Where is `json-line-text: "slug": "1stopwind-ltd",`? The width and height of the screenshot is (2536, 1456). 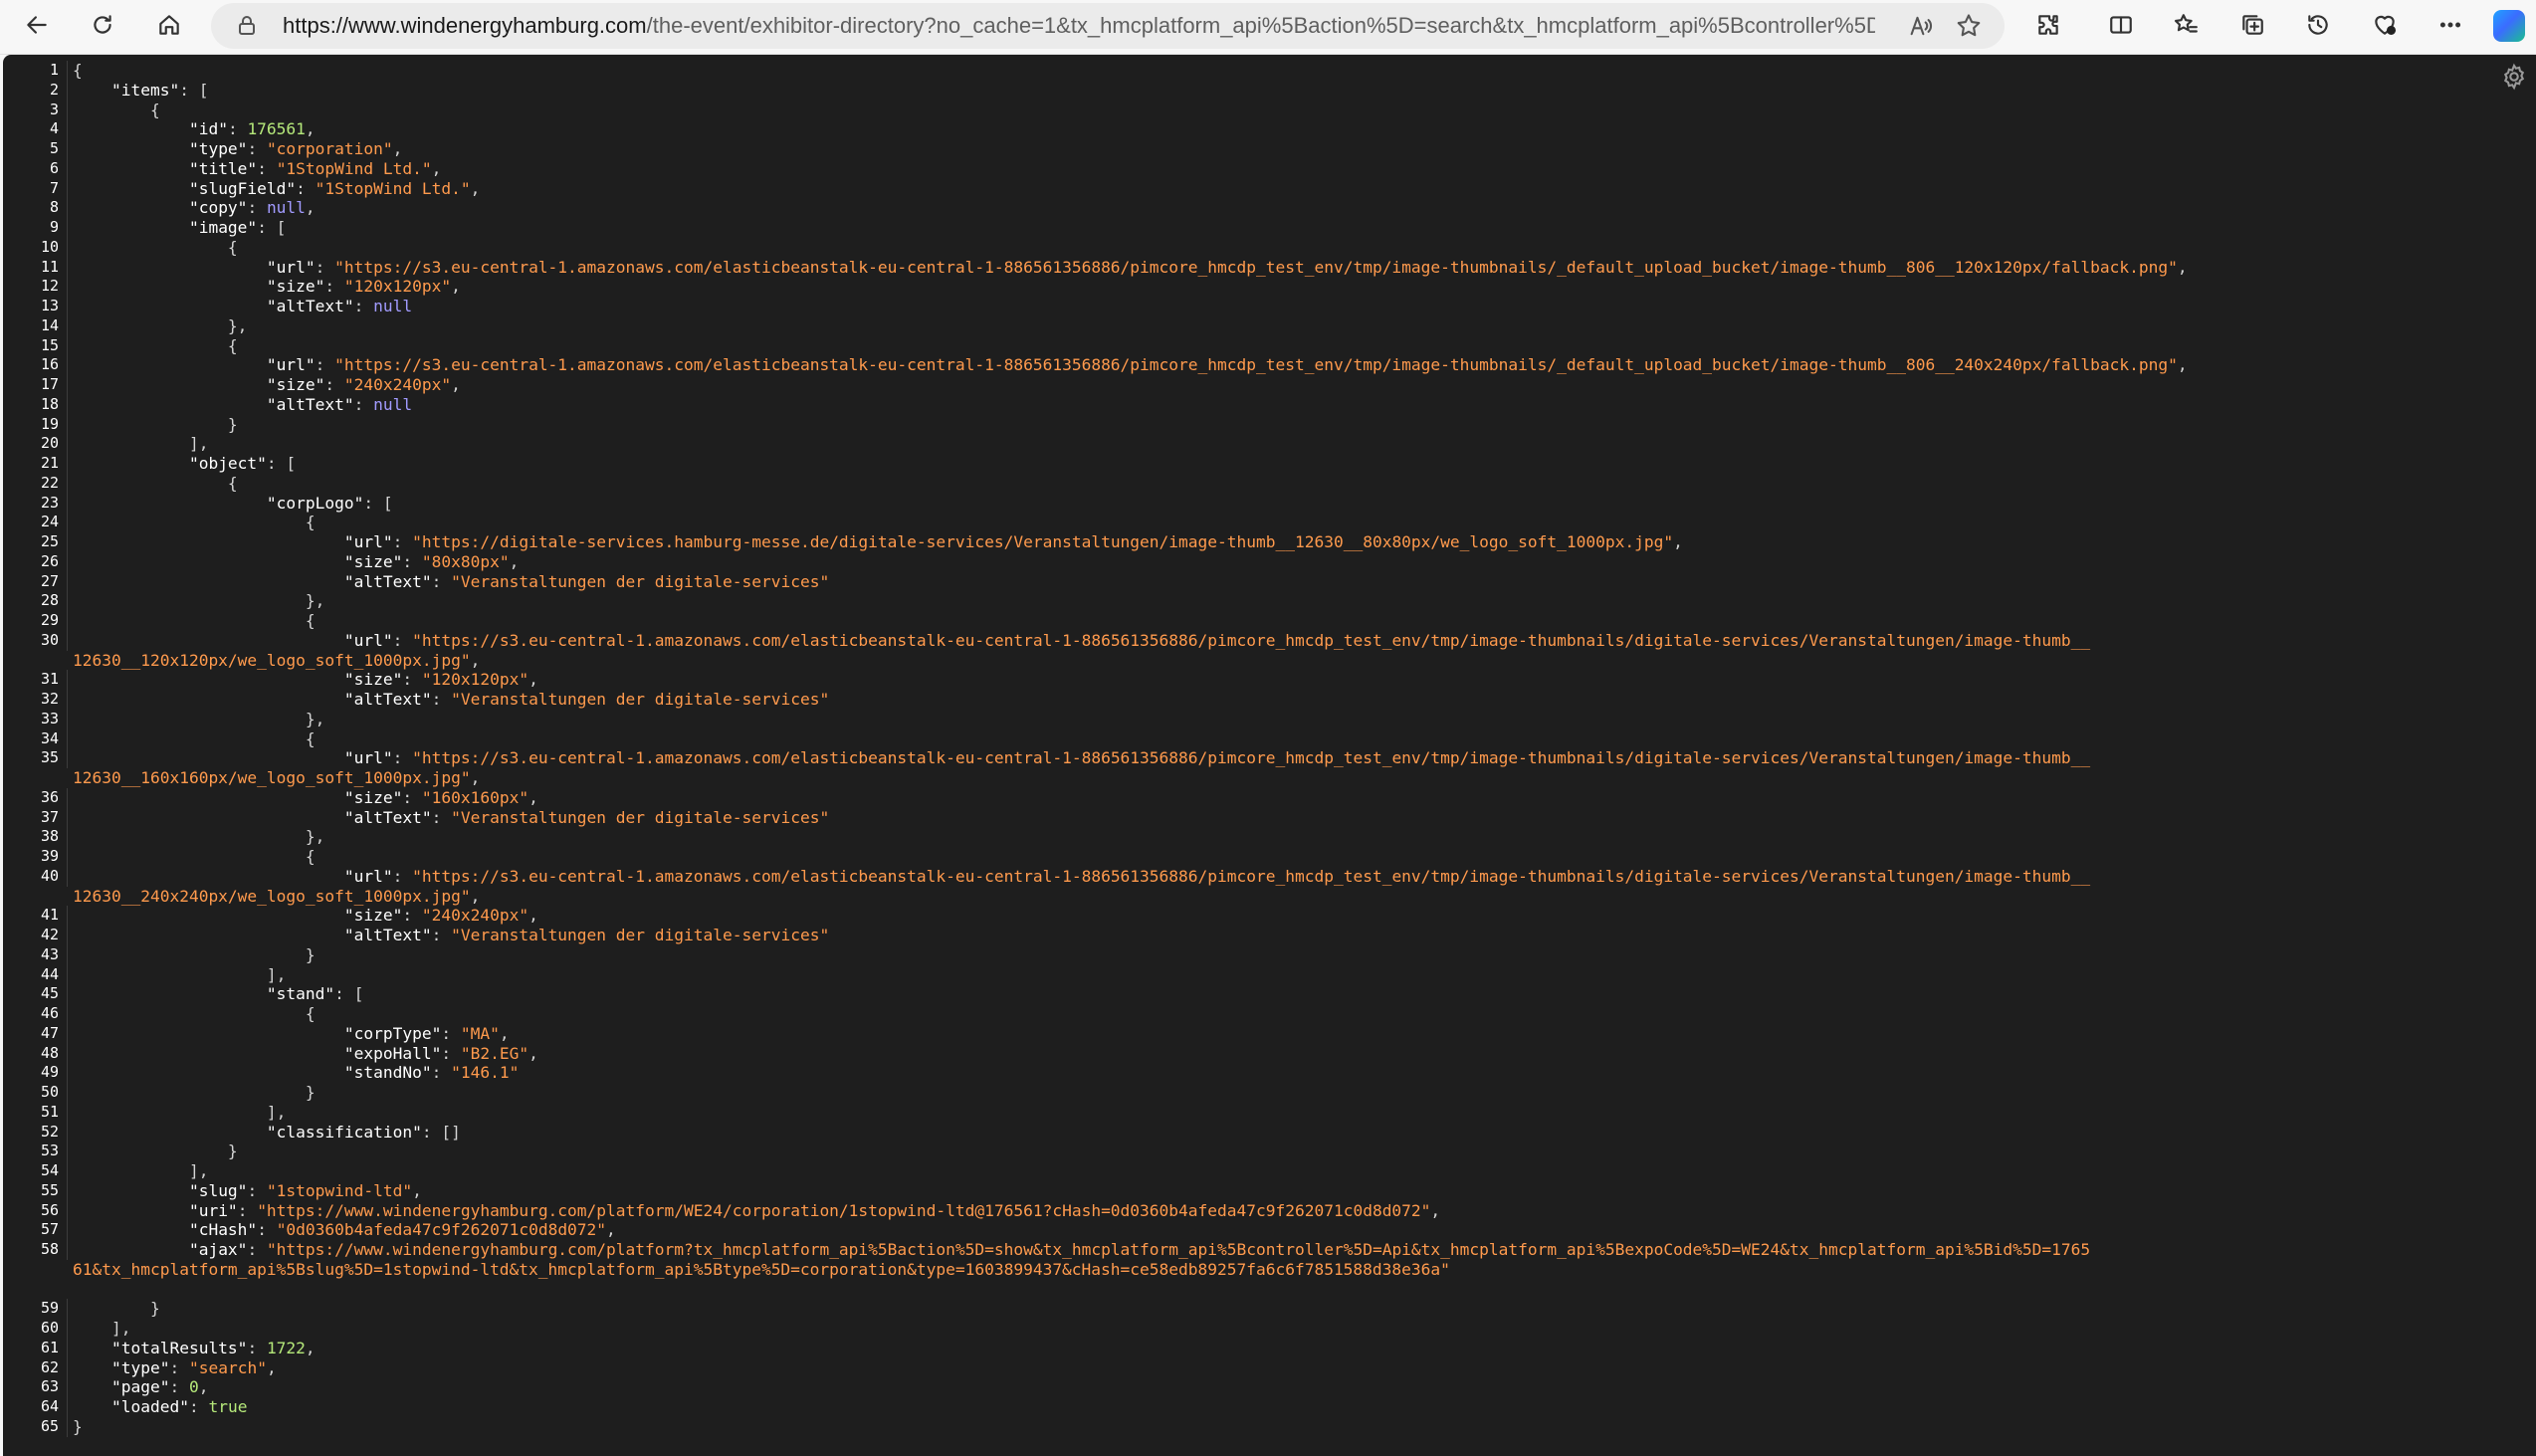 json-line-text: "slug": "1stopwind-ltd", is located at coordinates (247, 1191).